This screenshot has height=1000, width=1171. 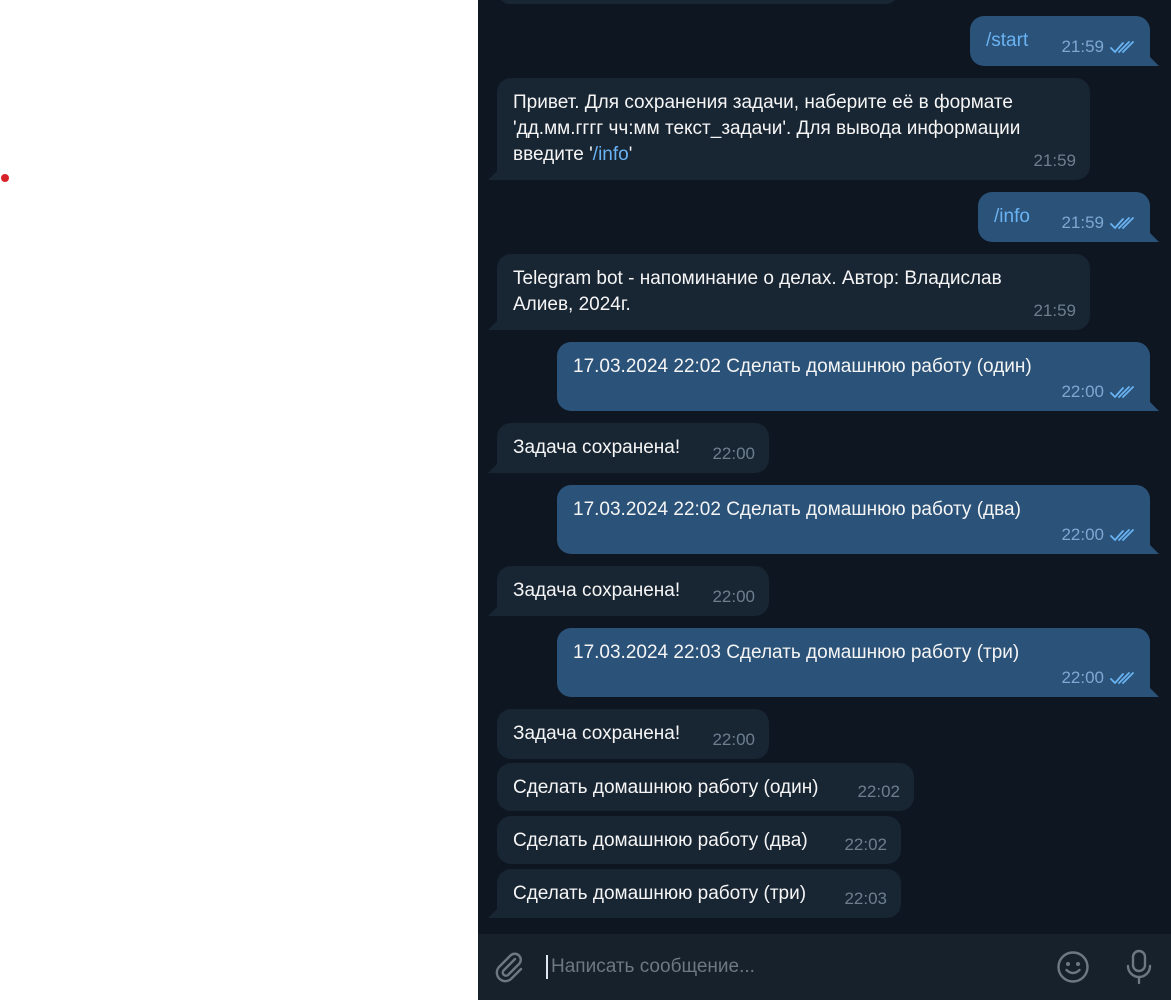 I want to click on message-text: Сделать домашнюю работу (один), so click(x=666, y=787).